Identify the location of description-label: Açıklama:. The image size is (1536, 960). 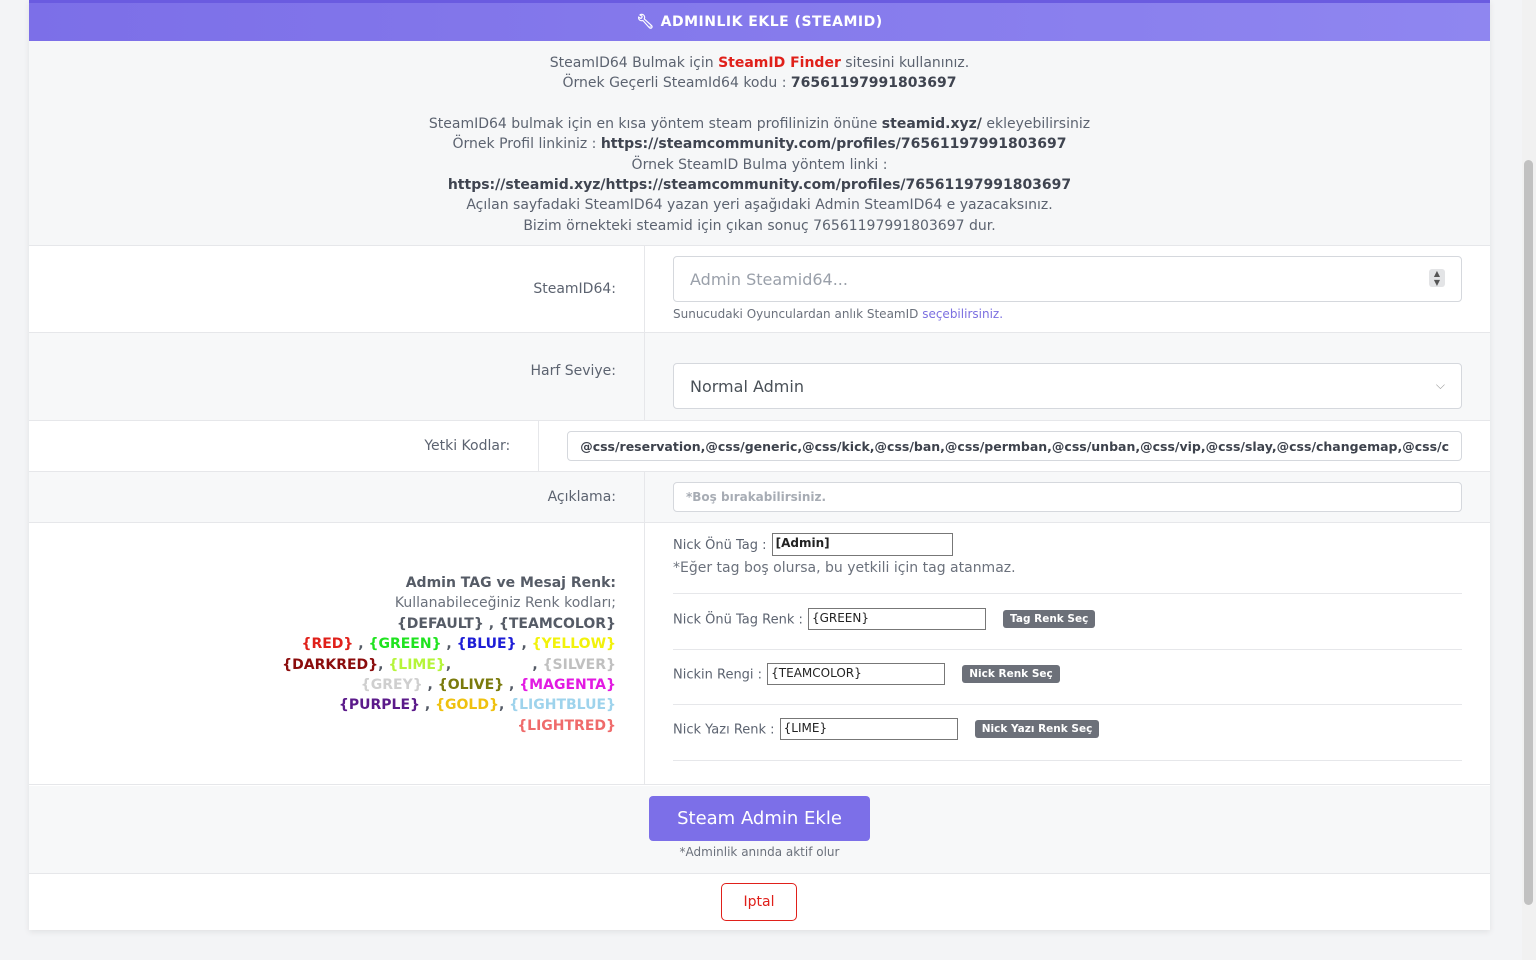
(337, 497).